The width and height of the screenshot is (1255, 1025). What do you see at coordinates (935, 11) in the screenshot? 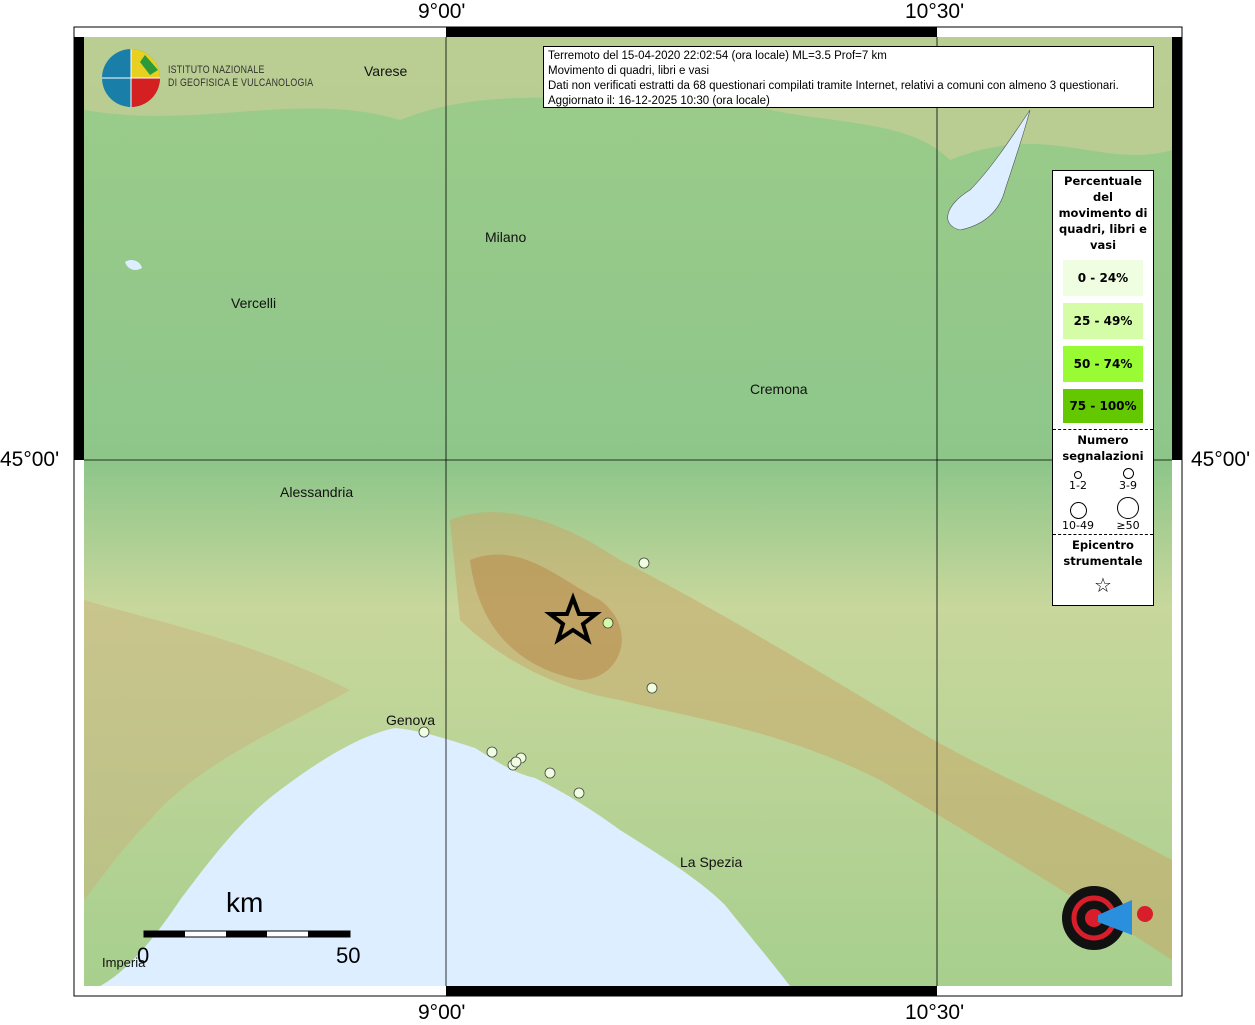
I see `lon-tick-top-2: 10°30'` at bounding box center [935, 11].